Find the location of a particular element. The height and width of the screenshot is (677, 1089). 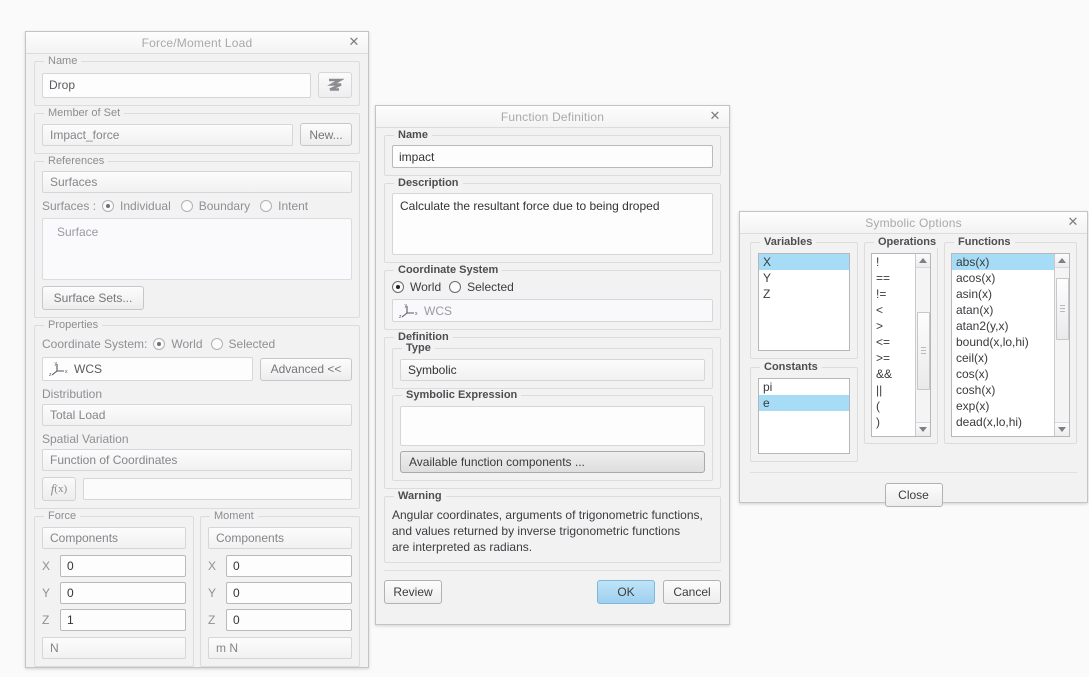

list-item: ceil(x) is located at coordinates (1003, 358).